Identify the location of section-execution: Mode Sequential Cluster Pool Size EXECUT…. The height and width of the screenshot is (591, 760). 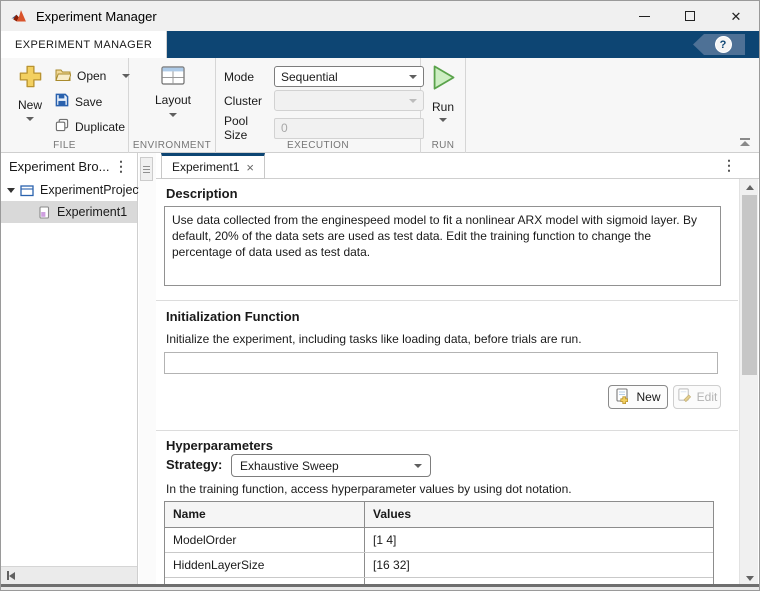
(320, 105).